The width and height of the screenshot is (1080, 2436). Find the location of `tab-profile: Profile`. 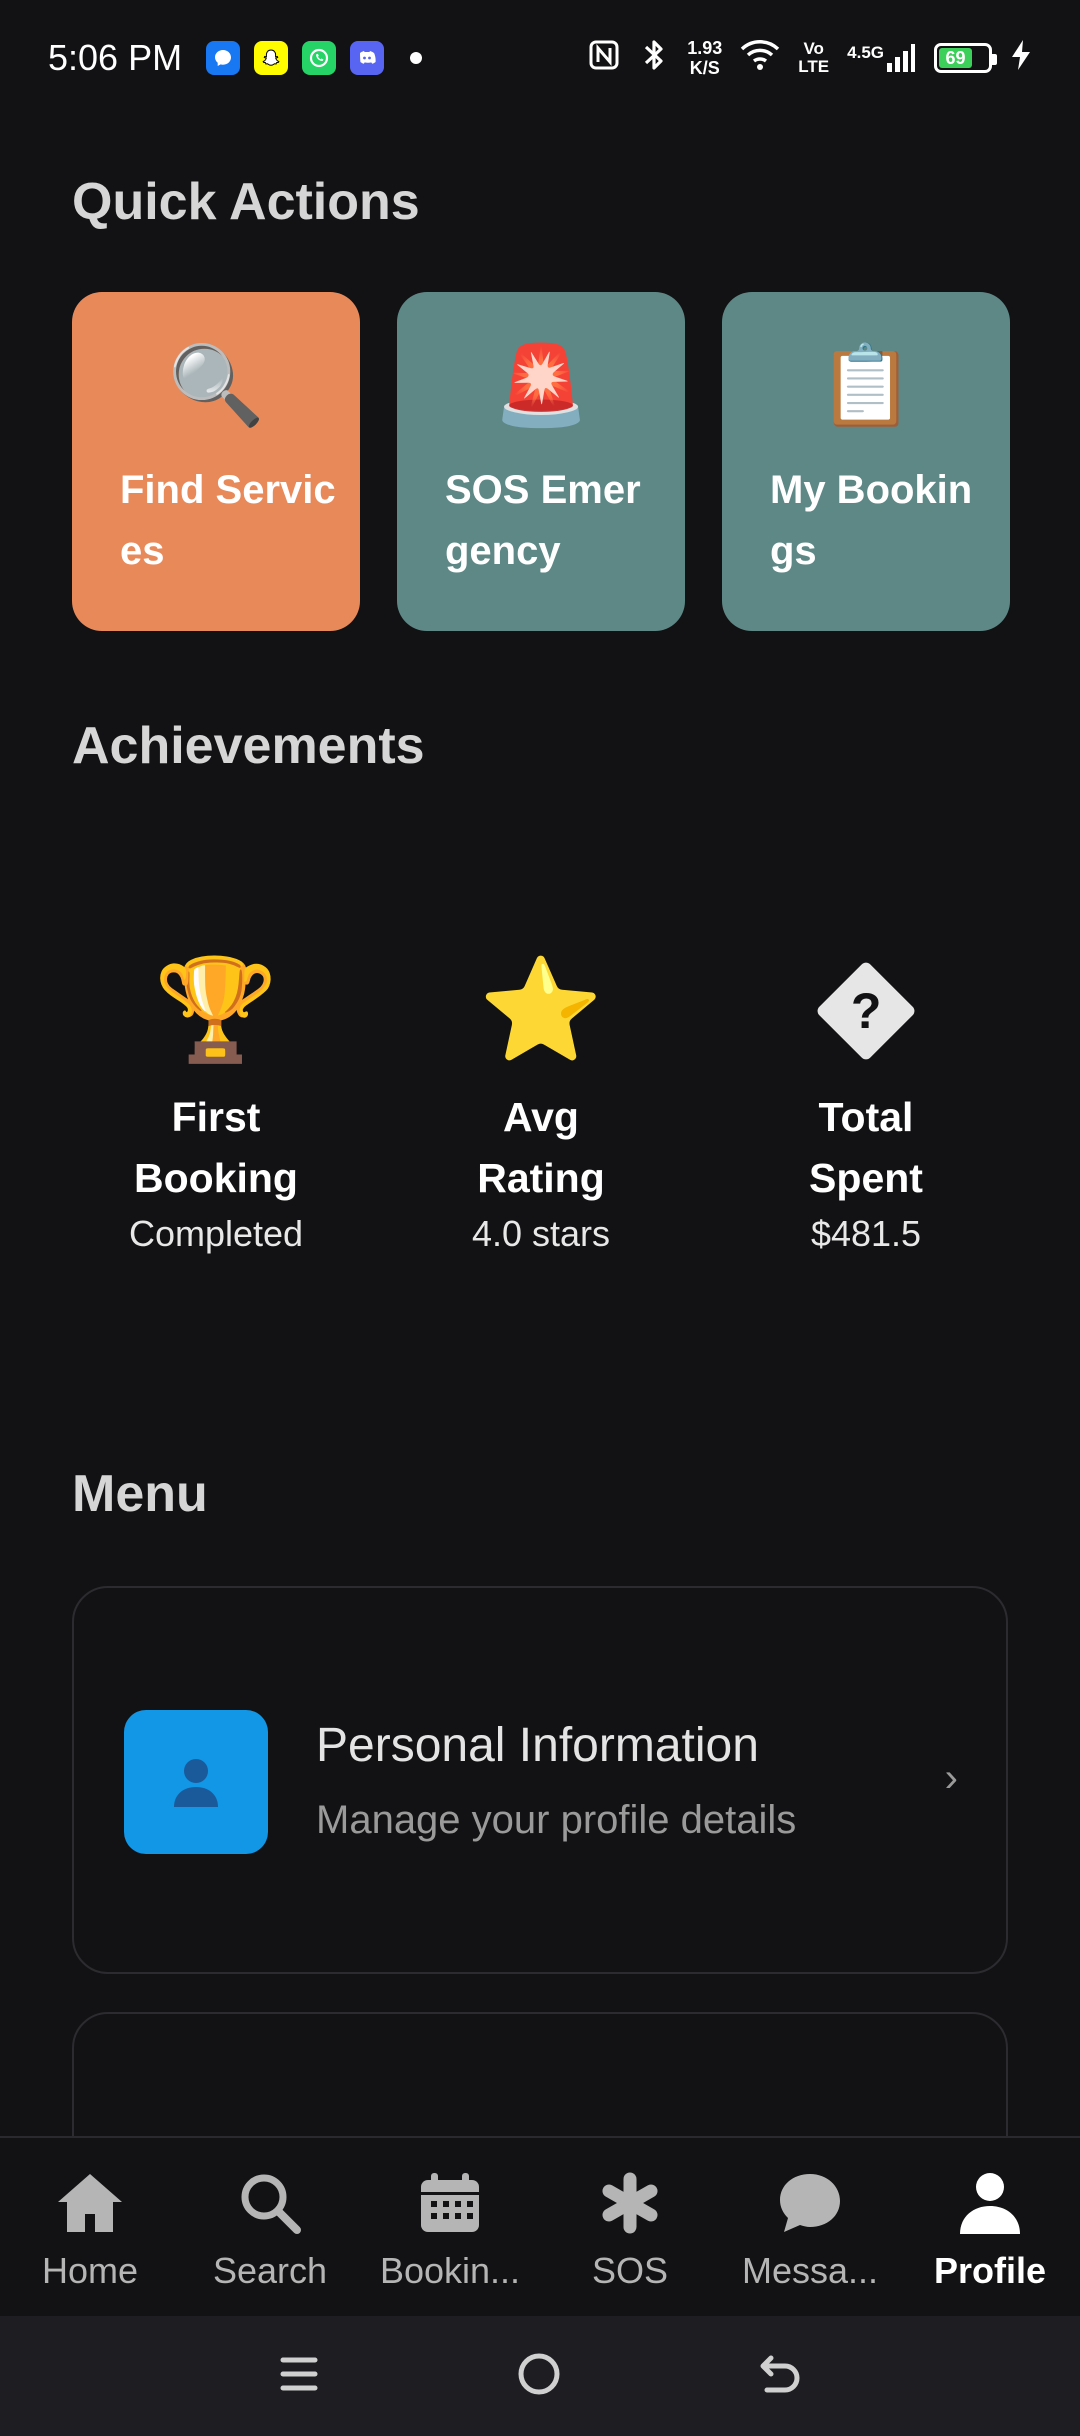

tab-profile: Profile is located at coordinates (990, 2227).